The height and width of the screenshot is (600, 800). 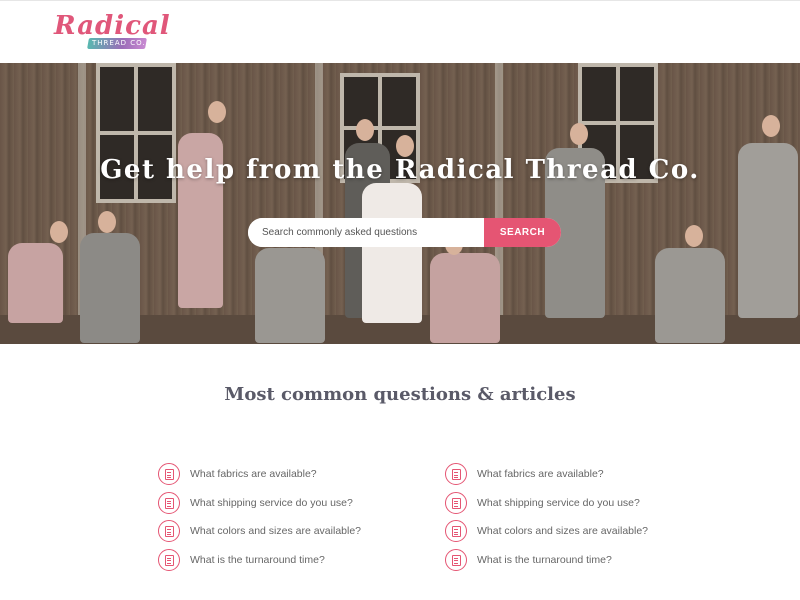 What do you see at coordinates (400, 170) in the screenshot?
I see `hero-title: Get help from the Radical Thread Co.` at bounding box center [400, 170].